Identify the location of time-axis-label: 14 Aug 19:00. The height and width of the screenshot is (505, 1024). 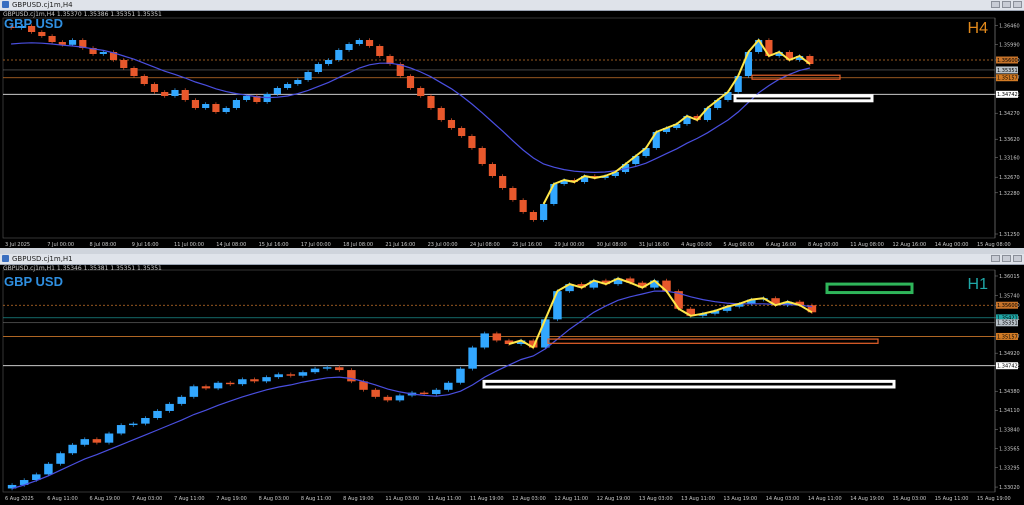
(867, 499).